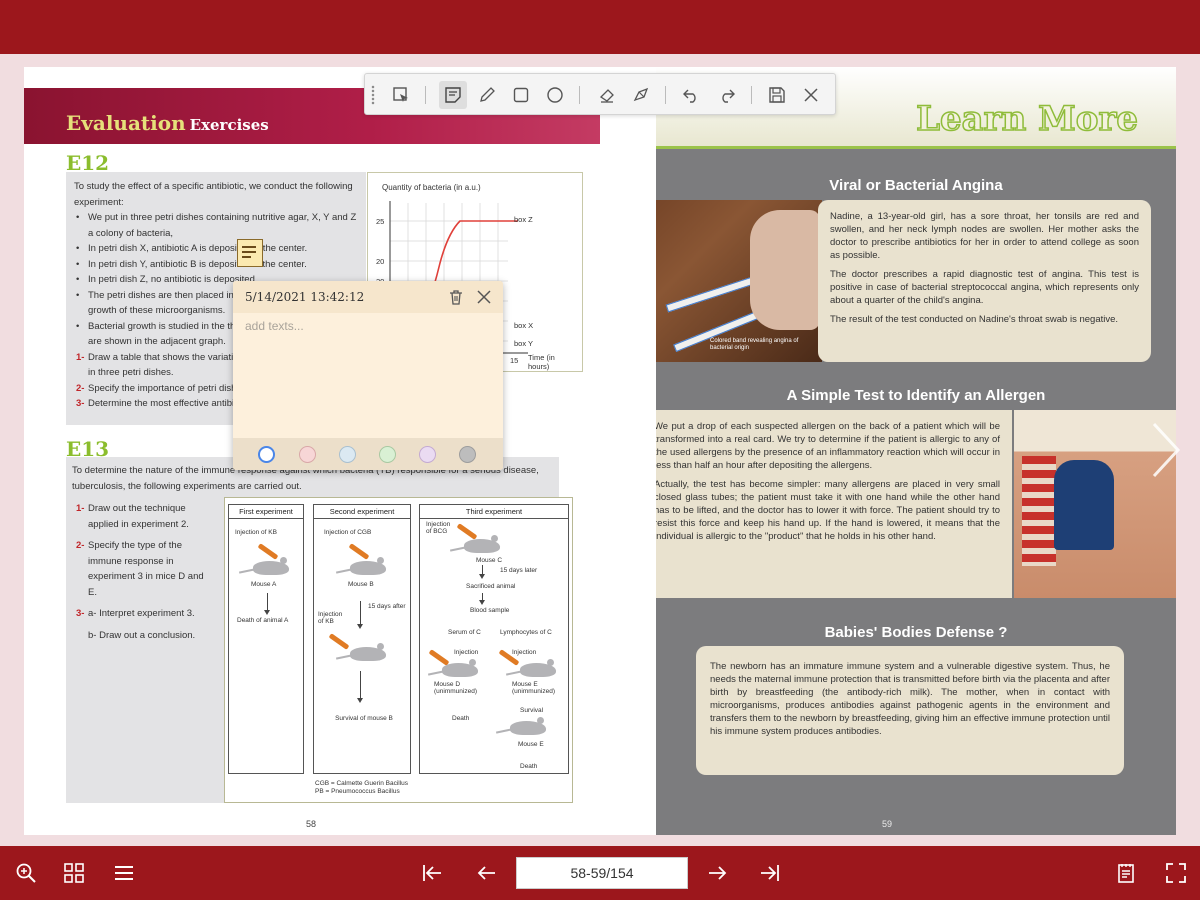  What do you see at coordinates (1084, 505) in the screenshot?
I see `patient-shirt-icon` at bounding box center [1084, 505].